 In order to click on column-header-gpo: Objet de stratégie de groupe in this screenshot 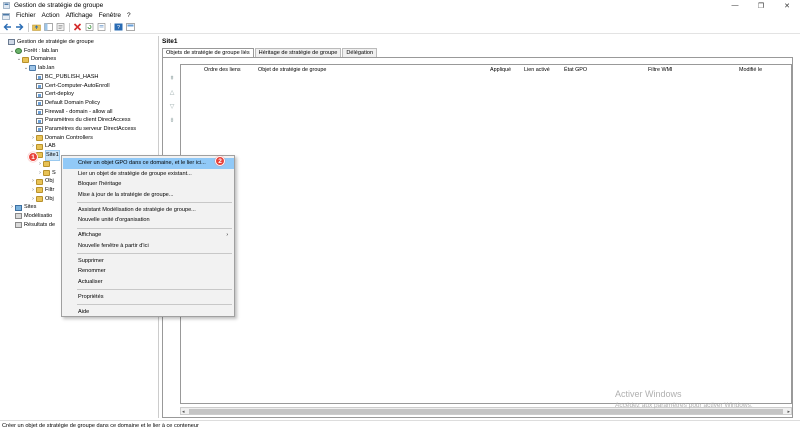, I will do `click(292, 70)`.